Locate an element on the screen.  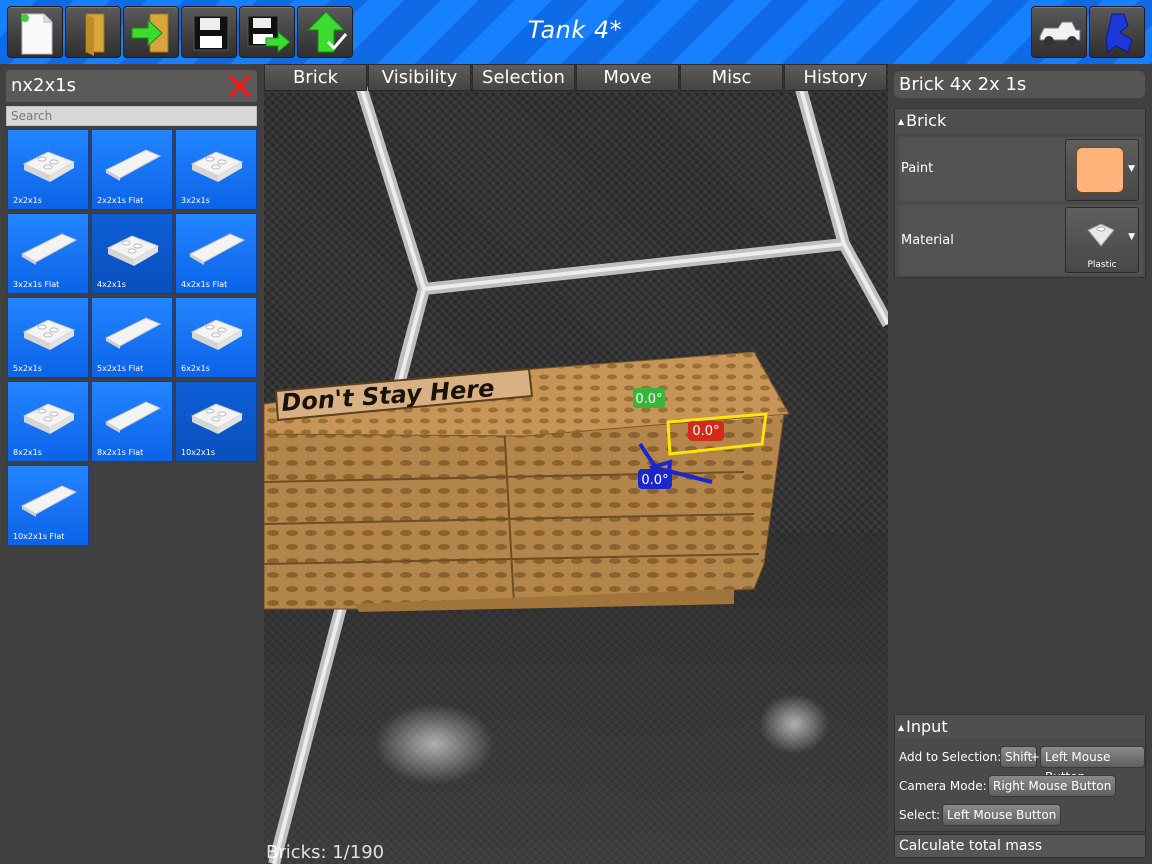
brick-tile: 2x2x1s Flat is located at coordinates (132, 169).